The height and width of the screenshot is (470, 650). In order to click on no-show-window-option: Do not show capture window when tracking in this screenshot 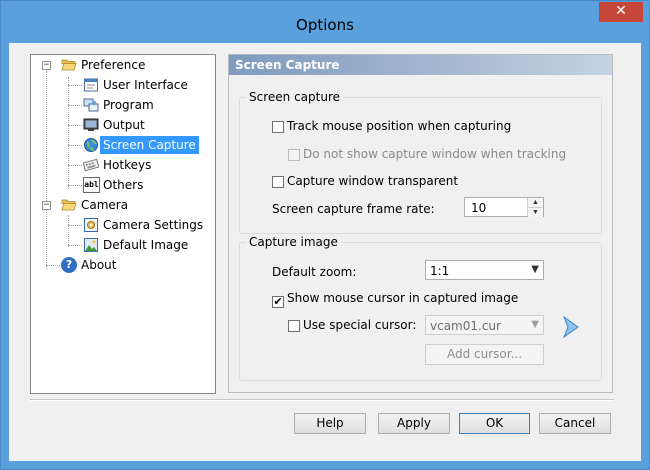, I will do `click(427, 154)`.